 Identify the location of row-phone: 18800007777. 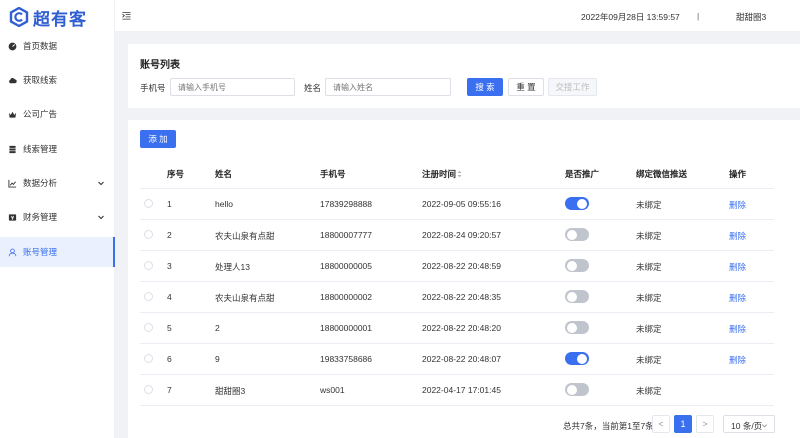
(346, 235).